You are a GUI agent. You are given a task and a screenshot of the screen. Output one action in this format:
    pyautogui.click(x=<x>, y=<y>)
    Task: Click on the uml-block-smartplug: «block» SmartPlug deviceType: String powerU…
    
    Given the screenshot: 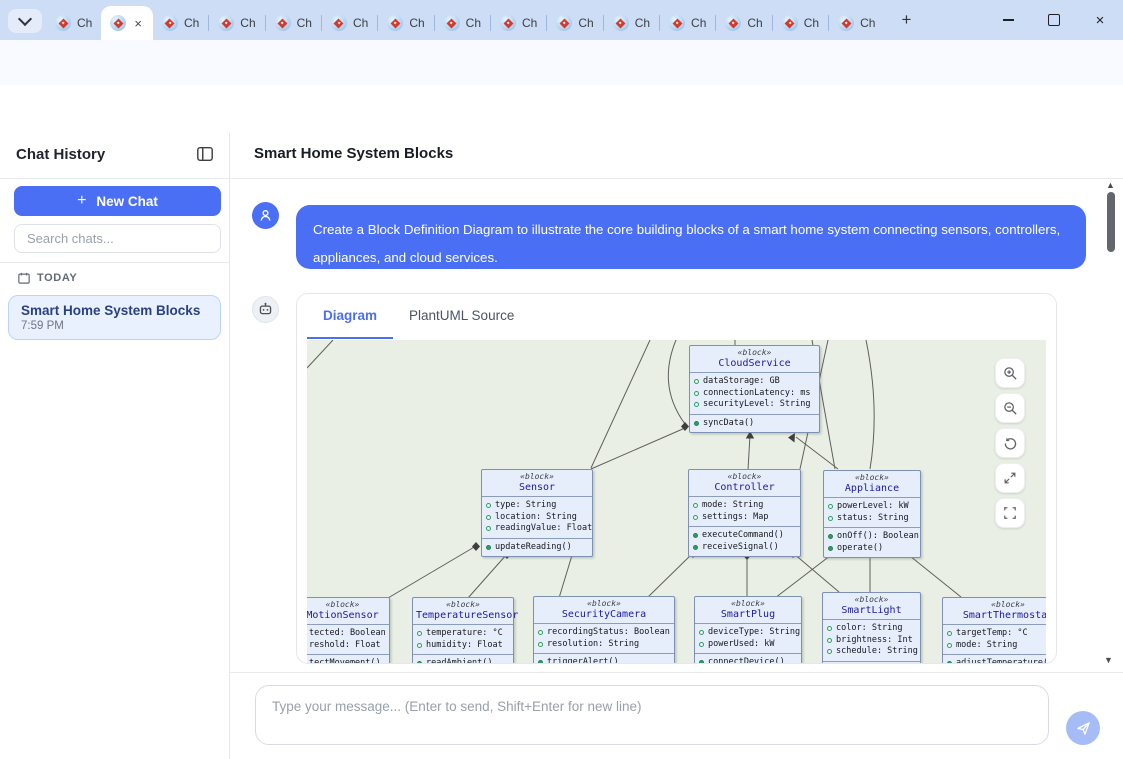 What is the action you would take?
    pyautogui.click(x=748, y=629)
    